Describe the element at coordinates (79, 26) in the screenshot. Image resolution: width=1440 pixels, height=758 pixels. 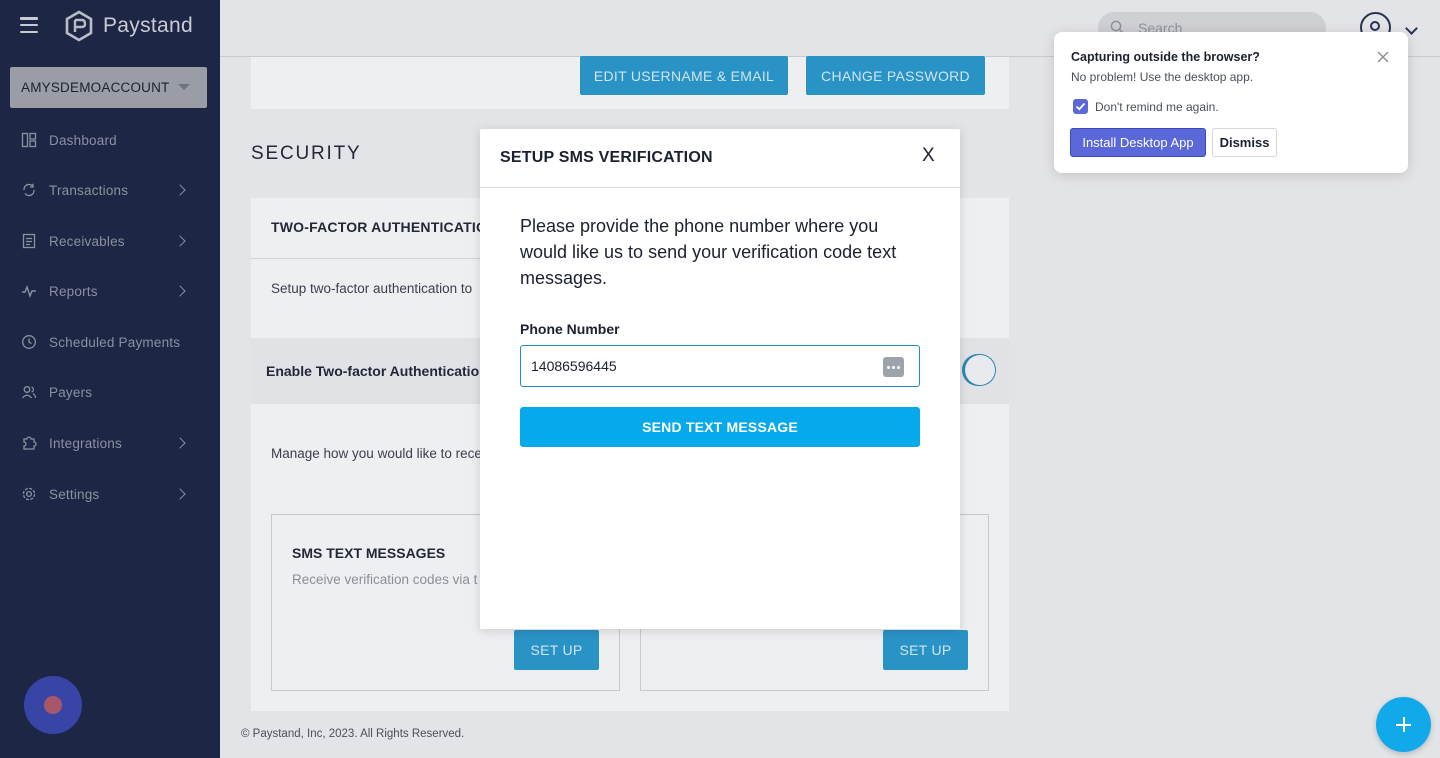
I see `paystand-logo-icon` at that location.